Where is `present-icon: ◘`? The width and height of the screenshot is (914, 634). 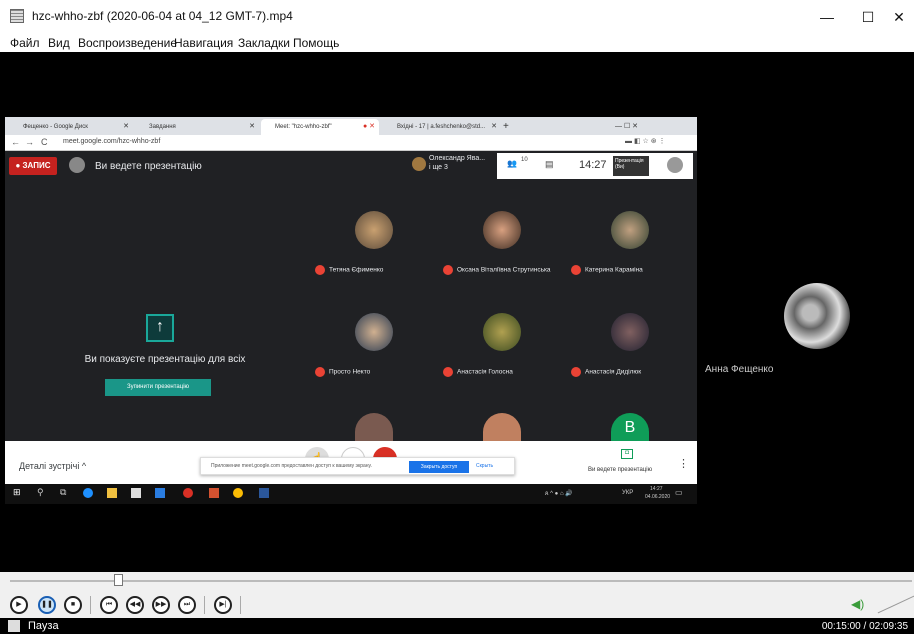
present-icon: ◘ is located at coordinates (627, 454).